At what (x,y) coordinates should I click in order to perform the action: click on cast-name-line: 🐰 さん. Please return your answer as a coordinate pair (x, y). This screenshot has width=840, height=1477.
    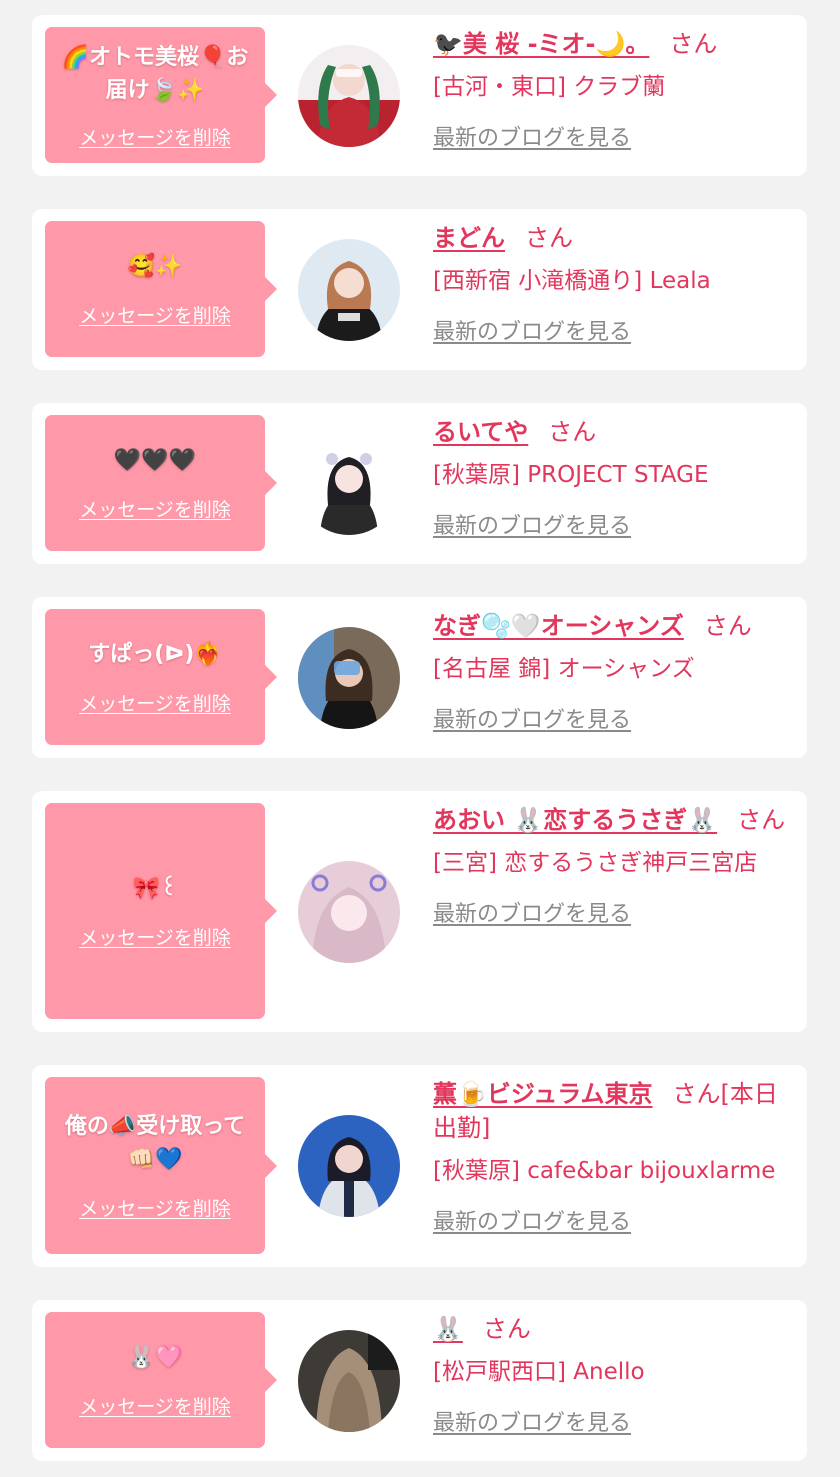
    Looking at the image, I should click on (613, 1329).